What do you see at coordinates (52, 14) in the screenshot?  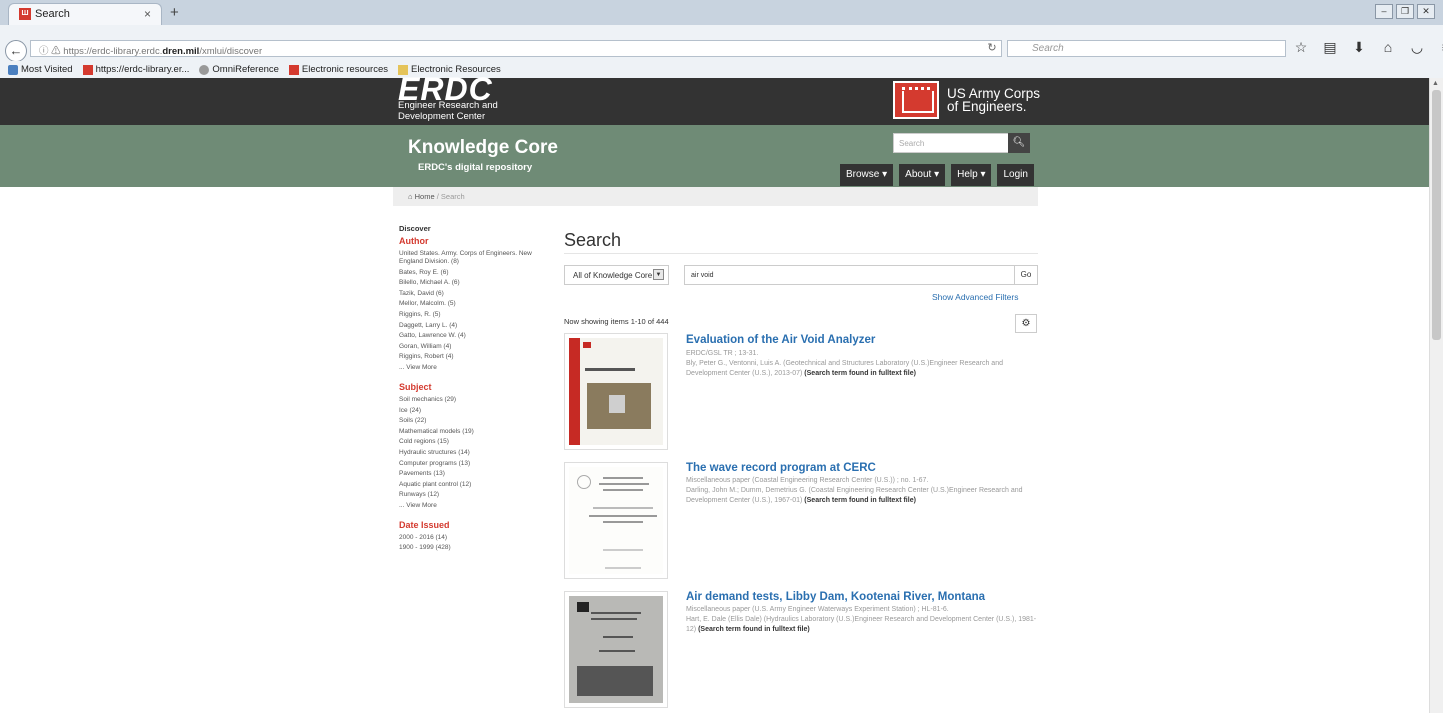 I see `tab-title: Search` at bounding box center [52, 14].